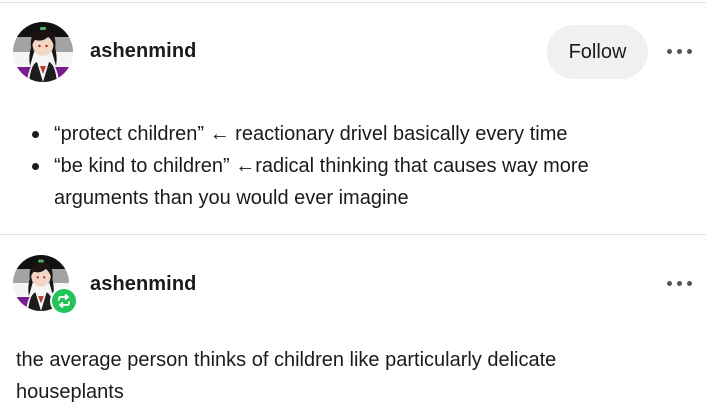  What do you see at coordinates (353, 2) in the screenshot?
I see `top-divider` at bounding box center [353, 2].